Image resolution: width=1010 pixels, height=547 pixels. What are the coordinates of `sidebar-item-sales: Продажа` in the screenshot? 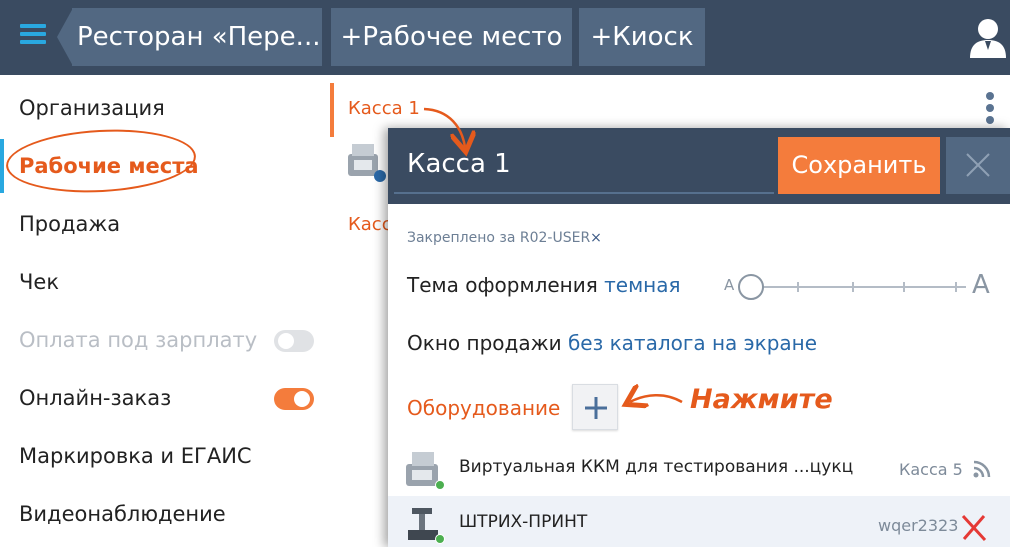 It's located at (165, 224).